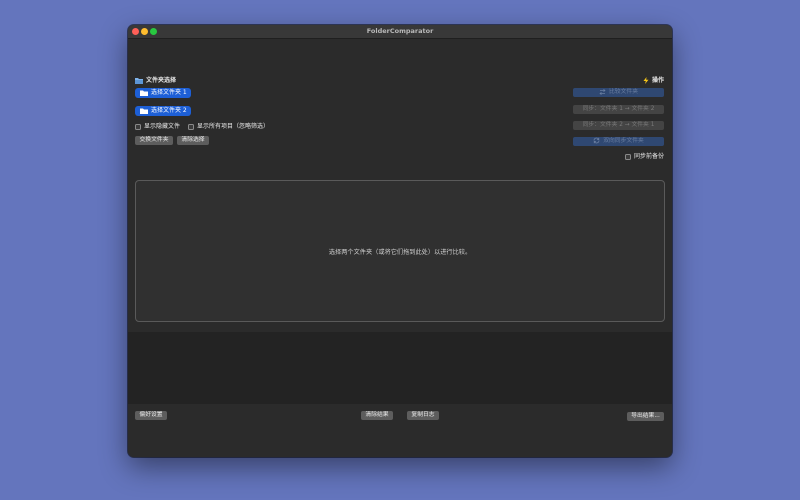 The width and height of the screenshot is (800, 500). I want to click on refresh-icon, so click(596, 140).